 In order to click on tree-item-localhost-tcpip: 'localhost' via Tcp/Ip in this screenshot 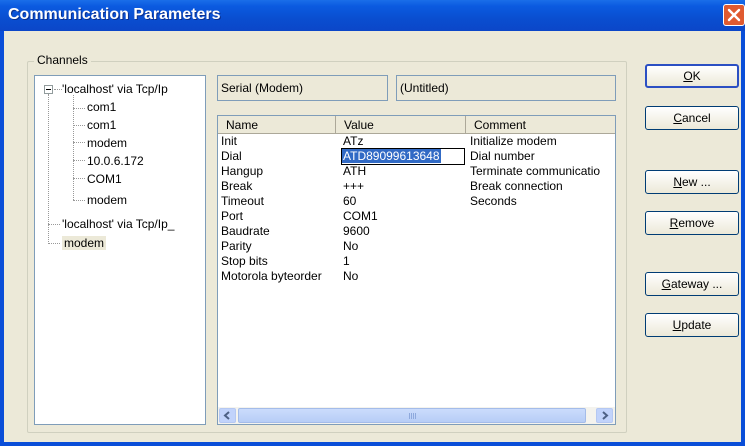, I will do `click(115, 89)`.